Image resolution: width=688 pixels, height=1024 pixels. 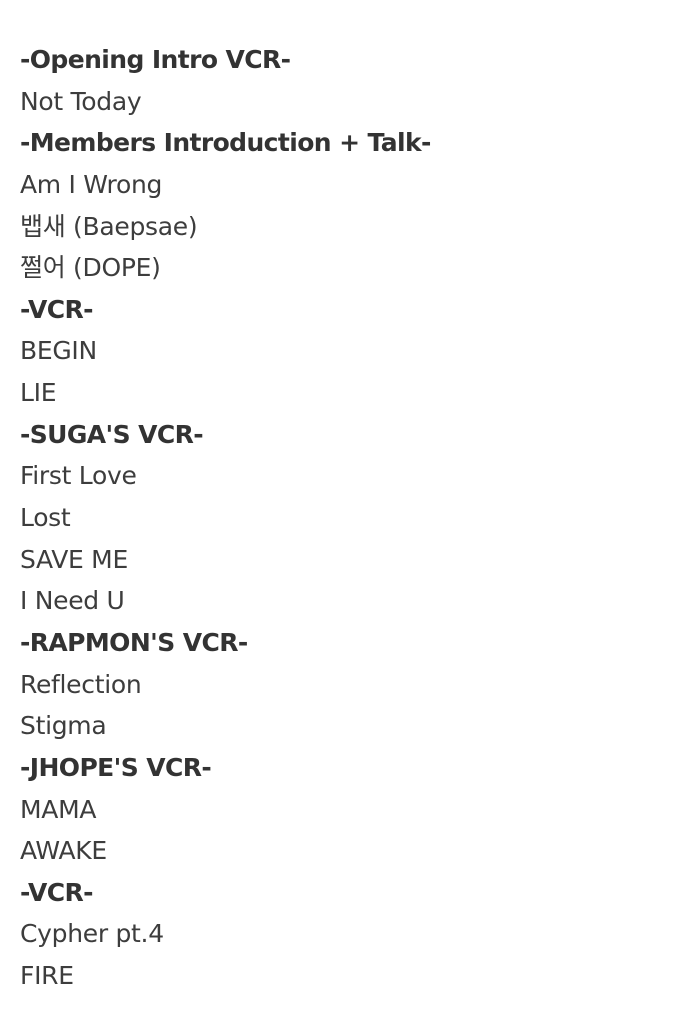 What do you see at coordinates (112, 434) in the screenshot?
I see `section-header-suga-vcr: -SUGA'S VCR-` at bounding box center [112, 434].